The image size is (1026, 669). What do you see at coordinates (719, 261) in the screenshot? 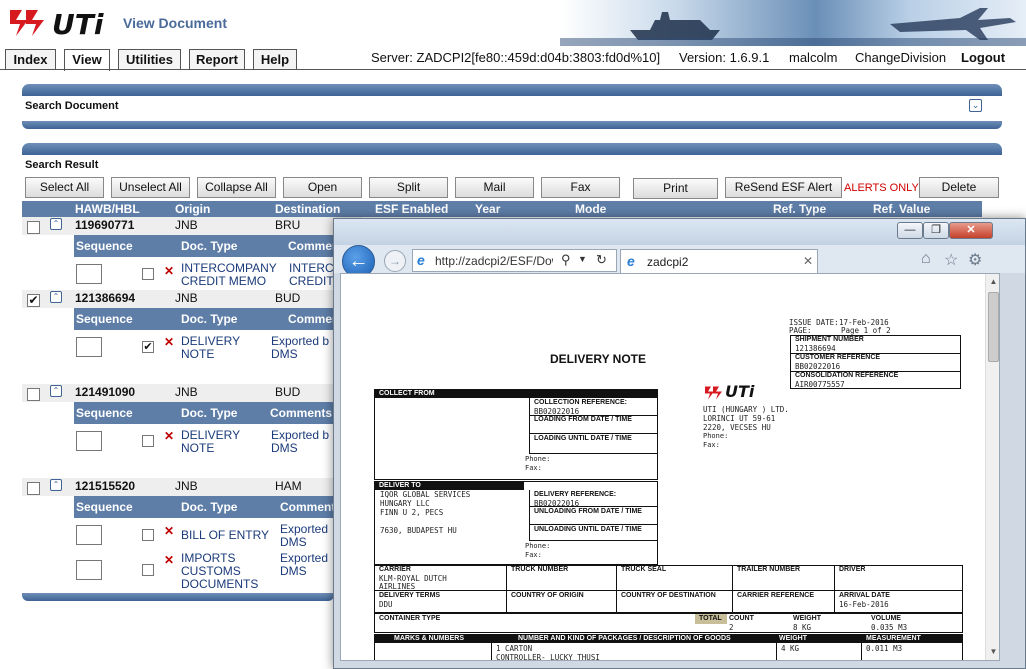
I see `browser-tab: e zadcpi2 ✕` at bounding box center [719, 261].